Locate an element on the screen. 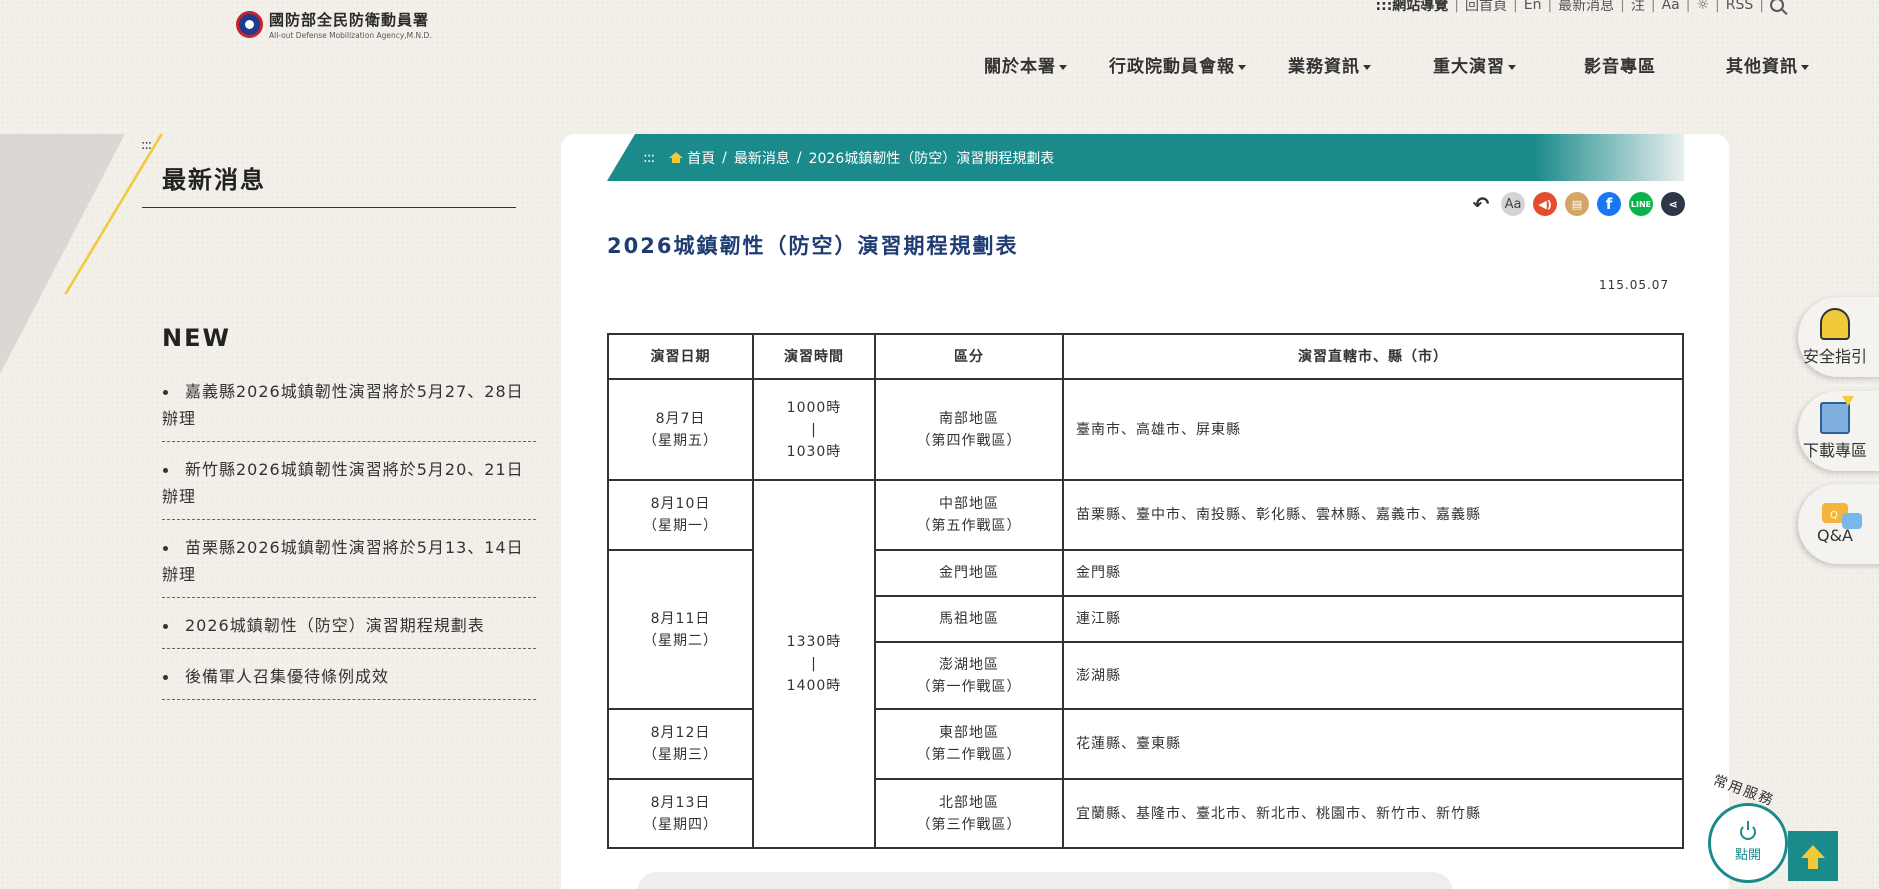 Image resolution: width=1879 pixels, height=889 pixels. sitemap-link: :::網站導覽 is located at coordinates (1412, 7).